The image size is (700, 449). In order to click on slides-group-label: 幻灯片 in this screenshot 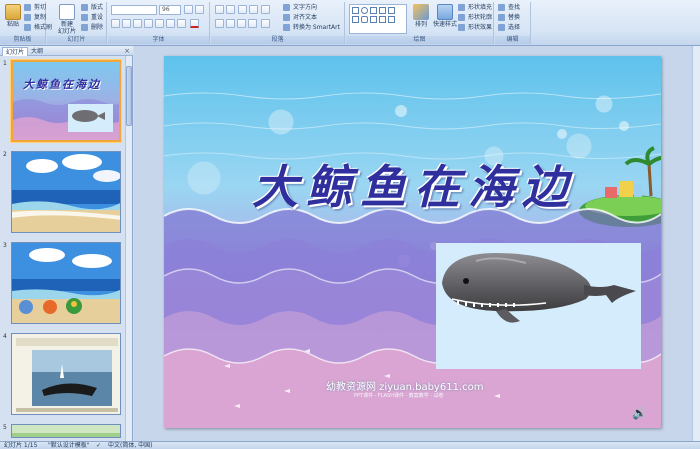, I will do `click(76, 40)`.